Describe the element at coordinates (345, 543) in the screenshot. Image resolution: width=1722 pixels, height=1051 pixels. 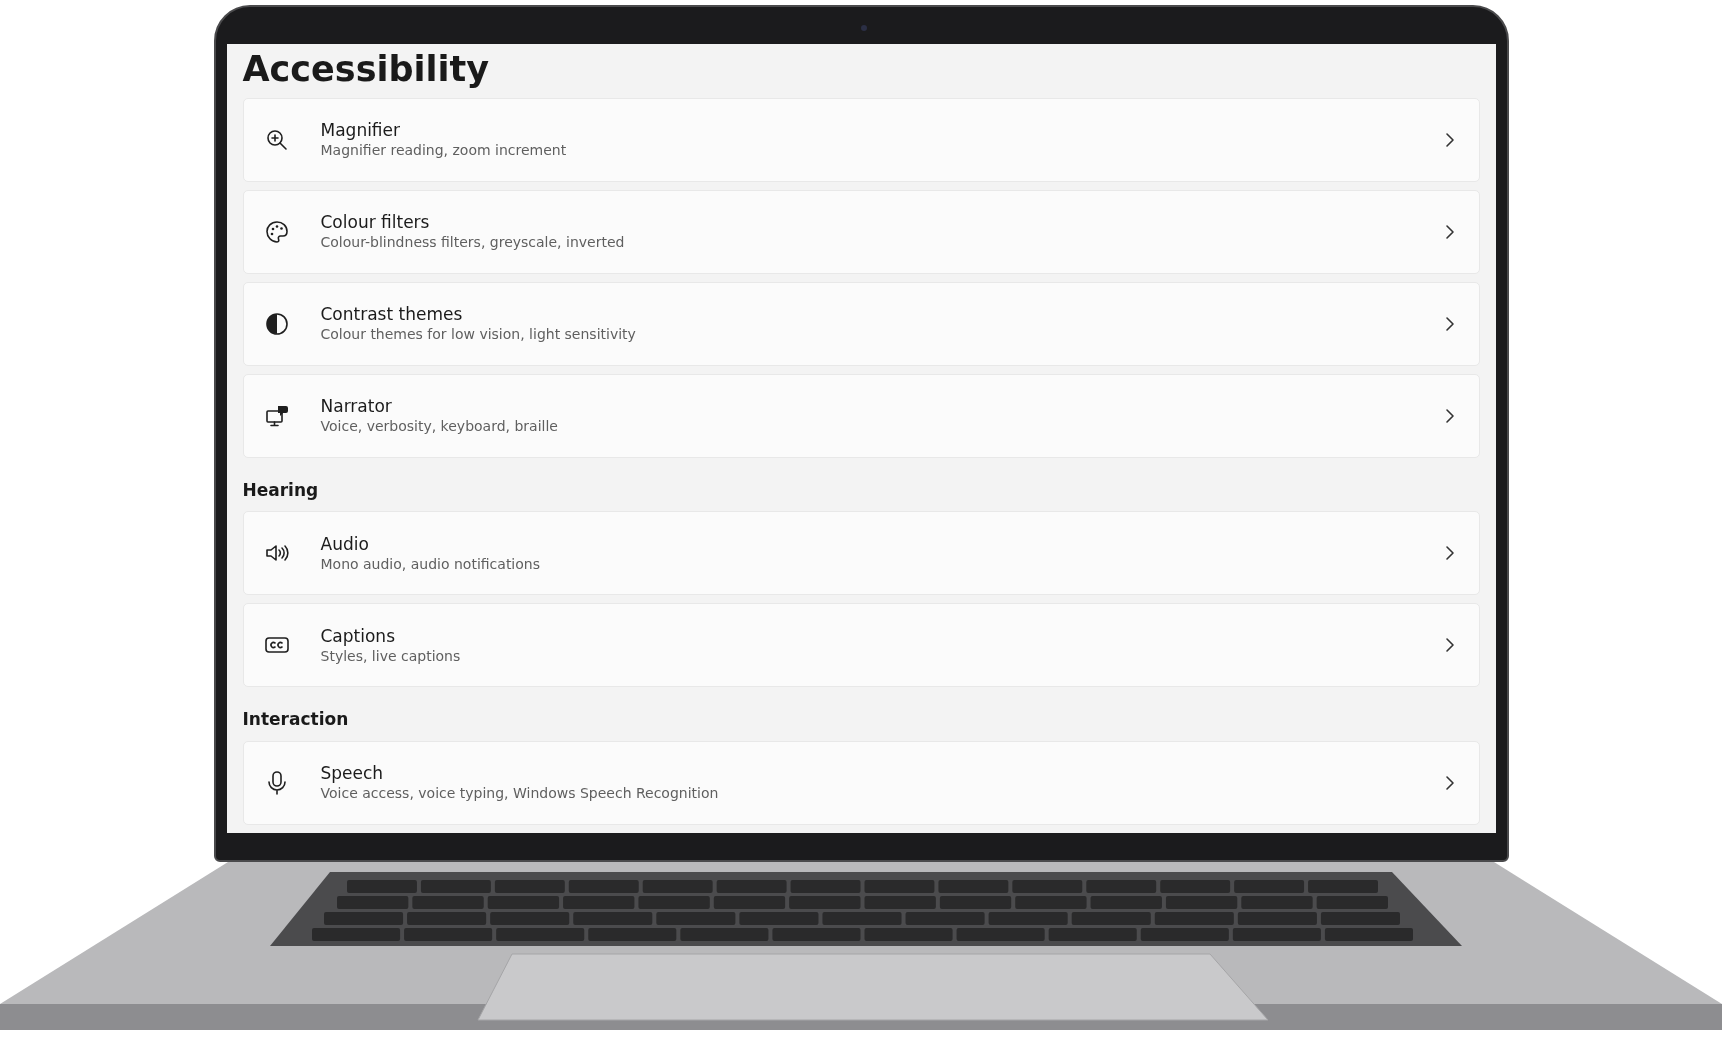
I see `item-title: Audio` at that location.